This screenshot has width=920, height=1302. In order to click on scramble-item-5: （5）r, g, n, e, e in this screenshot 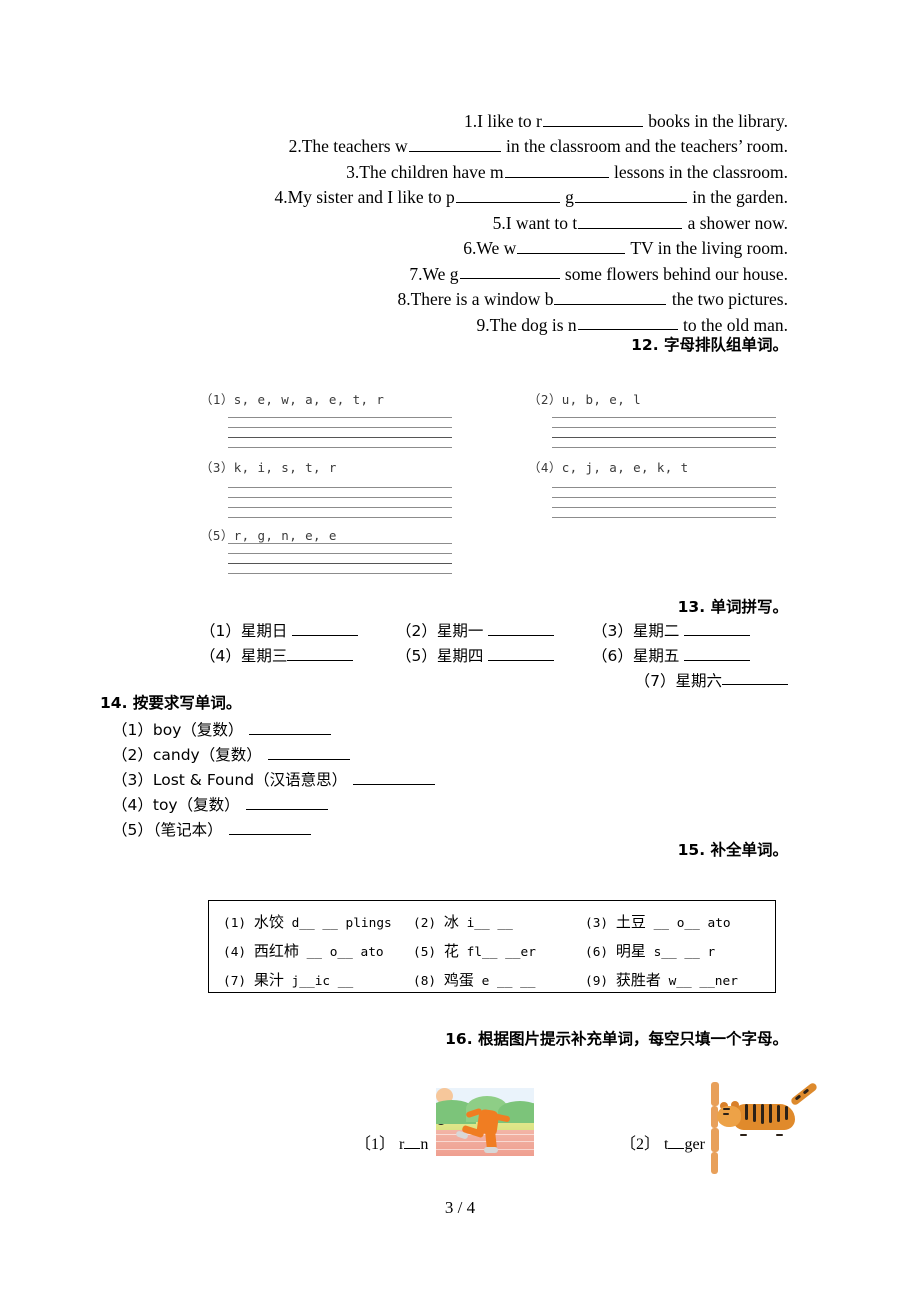, I will do `click(268, 534)`.